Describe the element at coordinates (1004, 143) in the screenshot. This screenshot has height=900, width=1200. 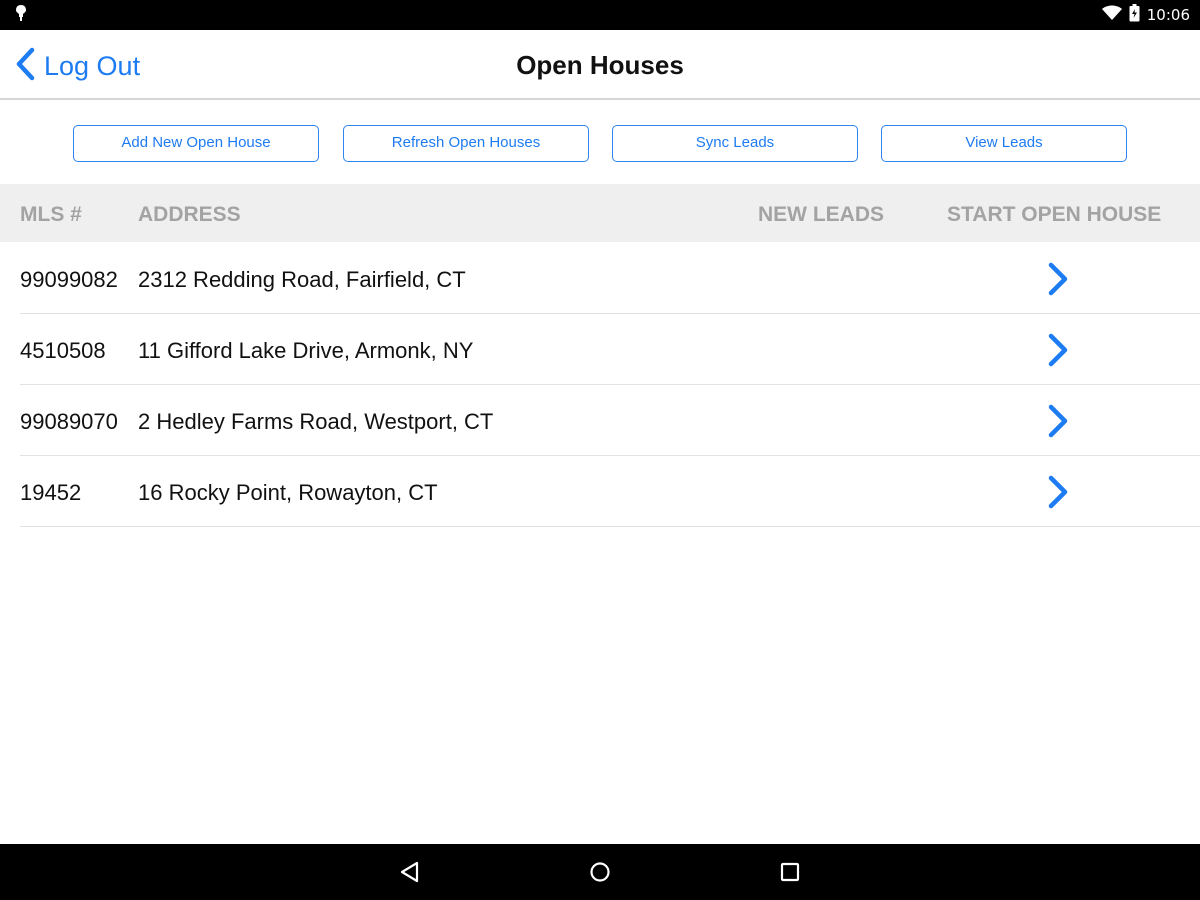
I see `view-leads-button: View Leads` at that location.